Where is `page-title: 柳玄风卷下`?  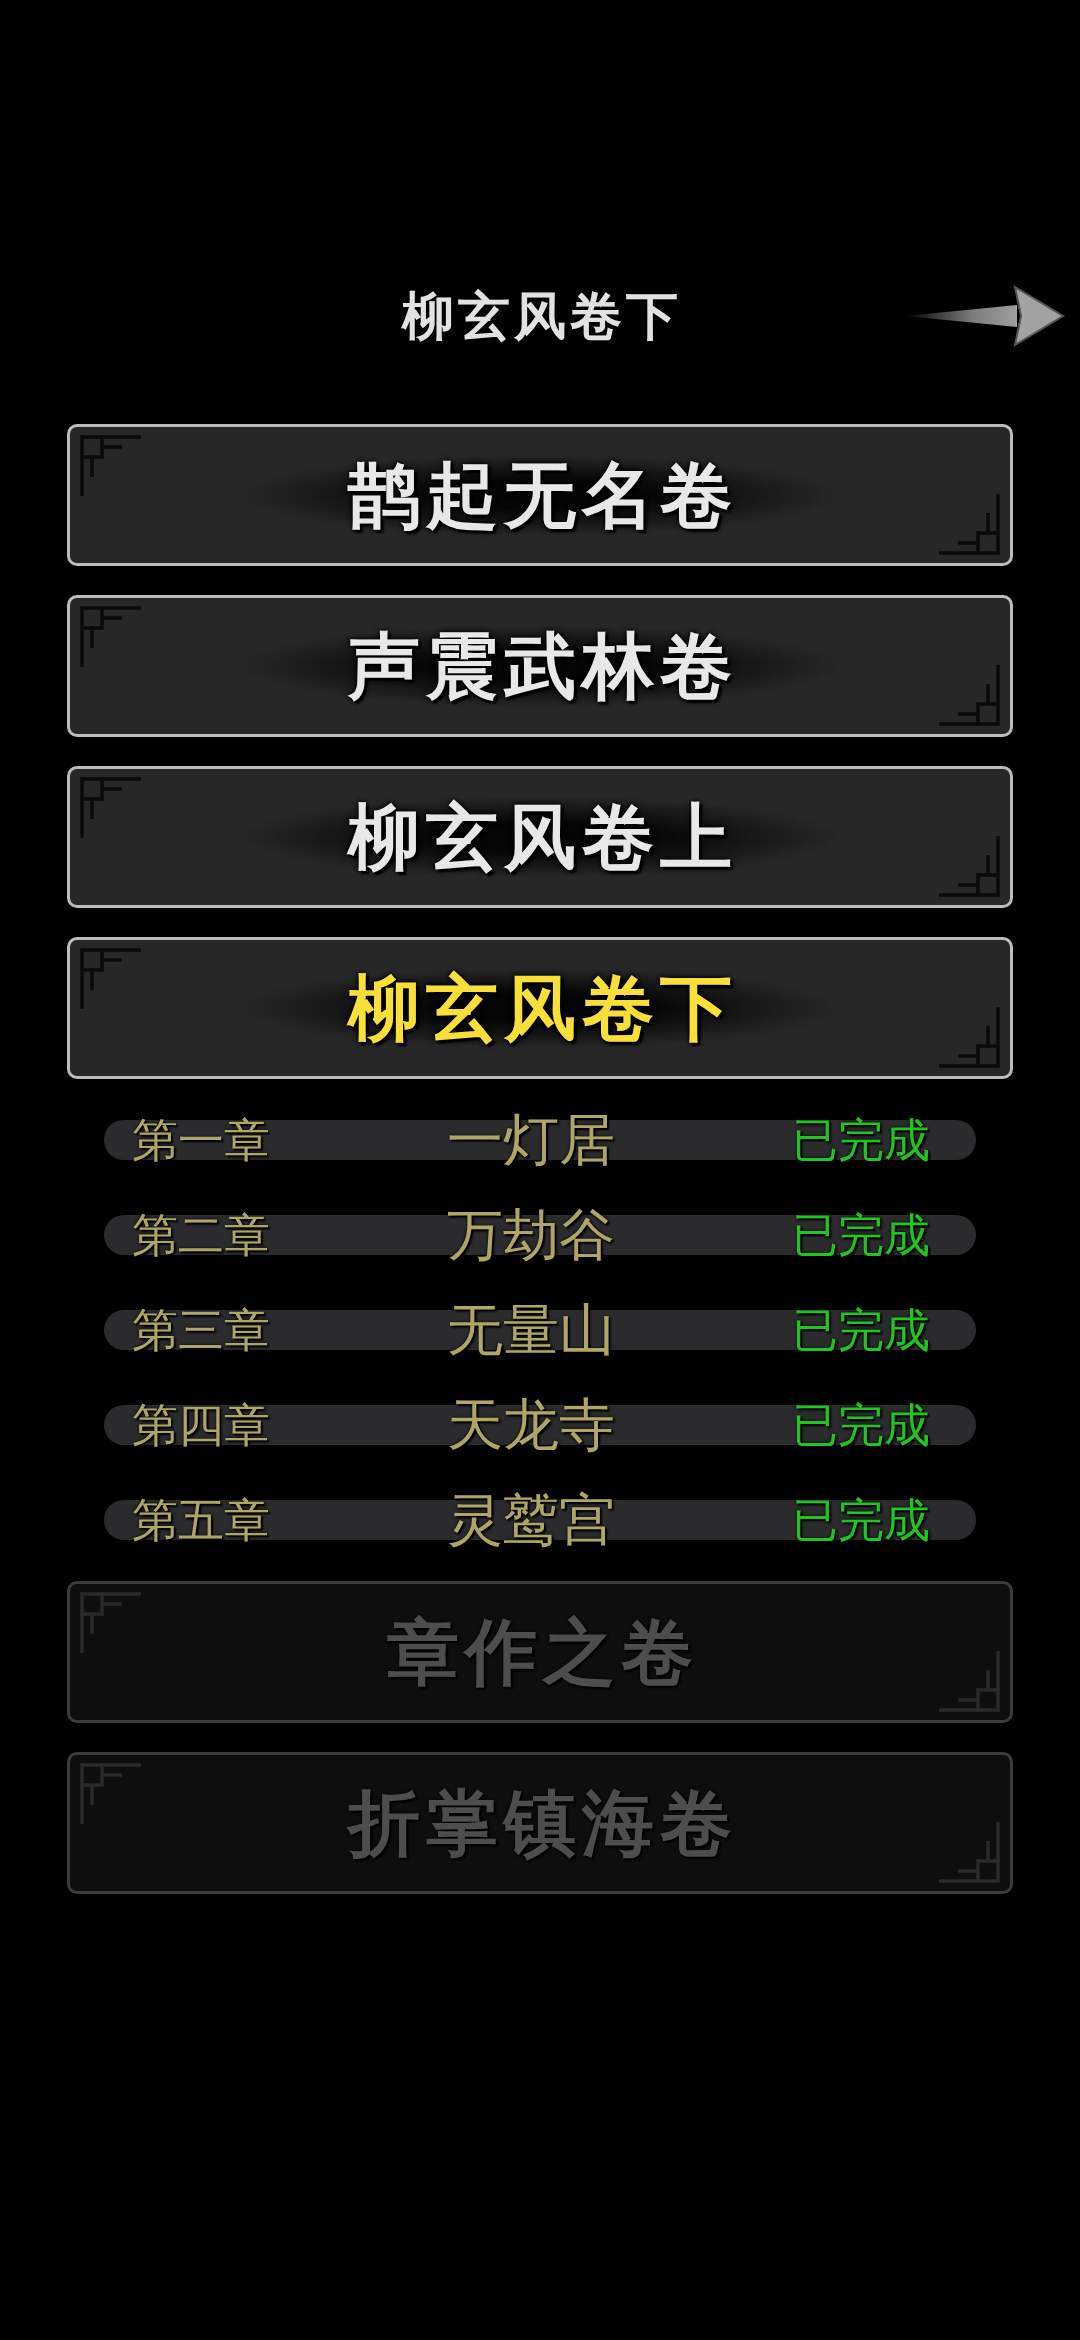 page-title: 柳玄风卷下 is located at coordinates (541, 316).